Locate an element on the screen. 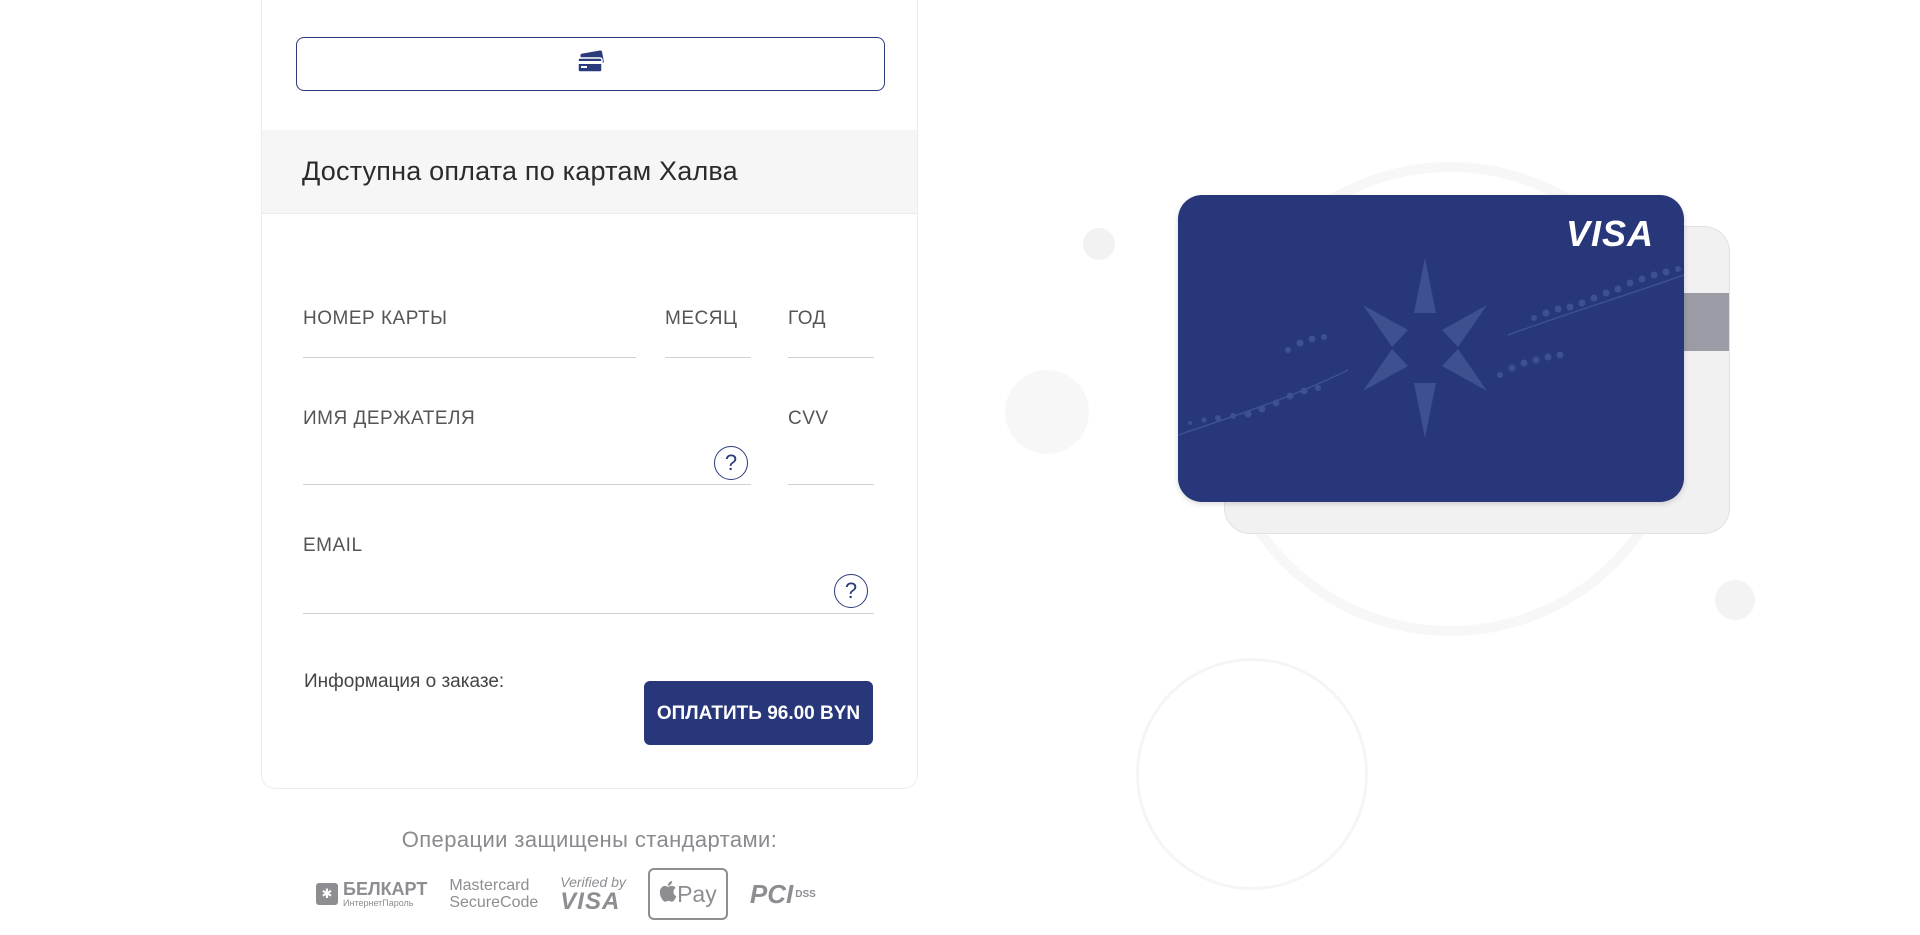  verified-by-visa-logo: Verified by VISA is located at coordinates (593, 894).